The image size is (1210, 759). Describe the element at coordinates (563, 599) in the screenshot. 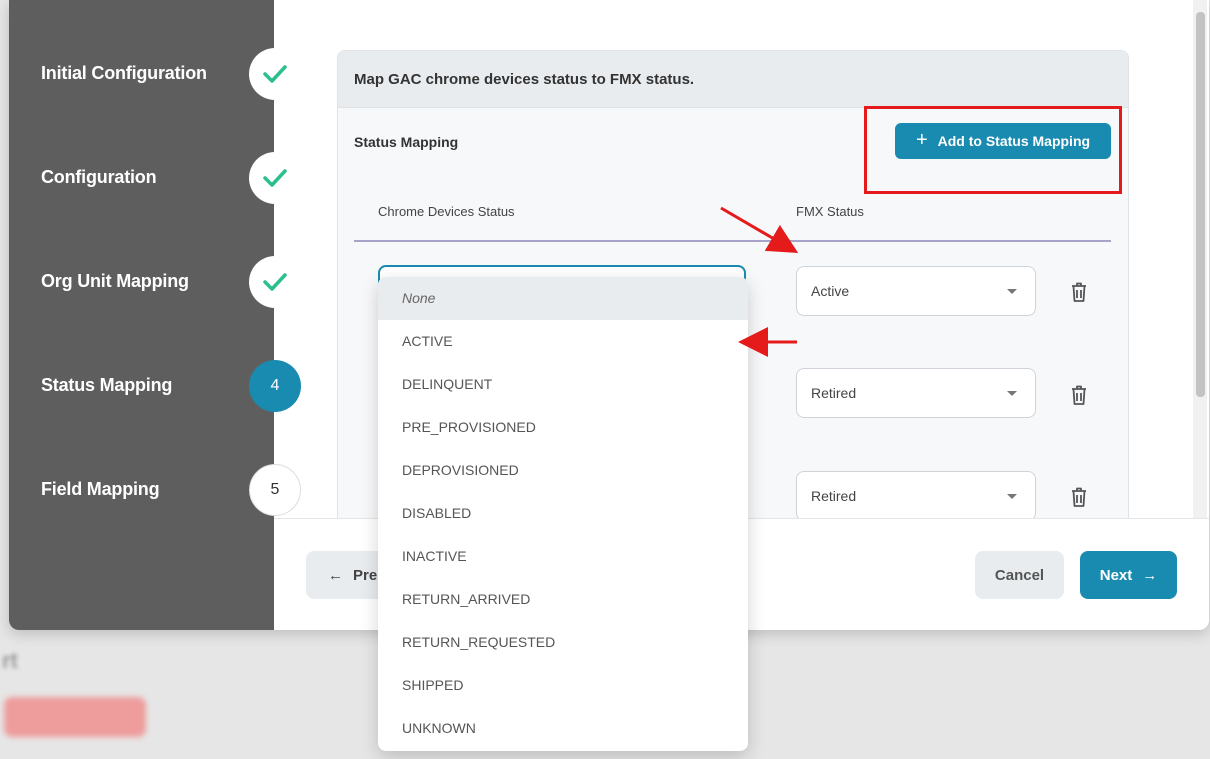

I see `dropdown-option: RETURN_ARRIVED` at that location.